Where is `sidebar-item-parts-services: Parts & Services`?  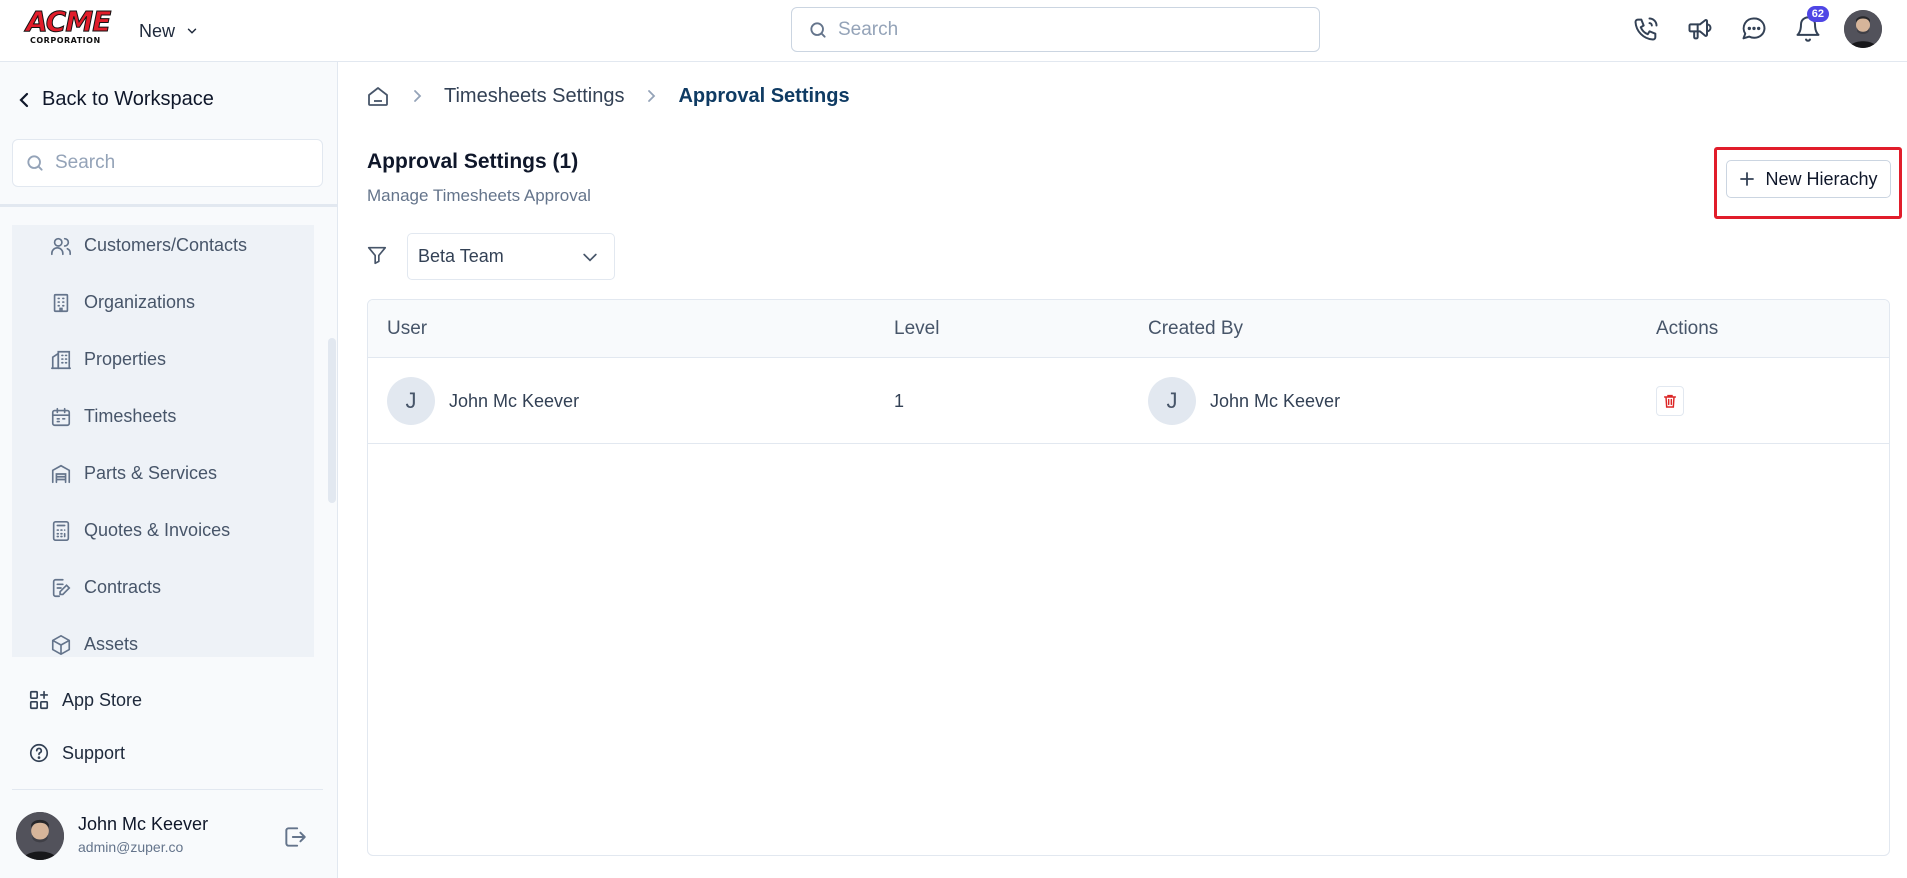
sidebar-item-parts-services: Parts & Services is located at coordinates (163, 473).